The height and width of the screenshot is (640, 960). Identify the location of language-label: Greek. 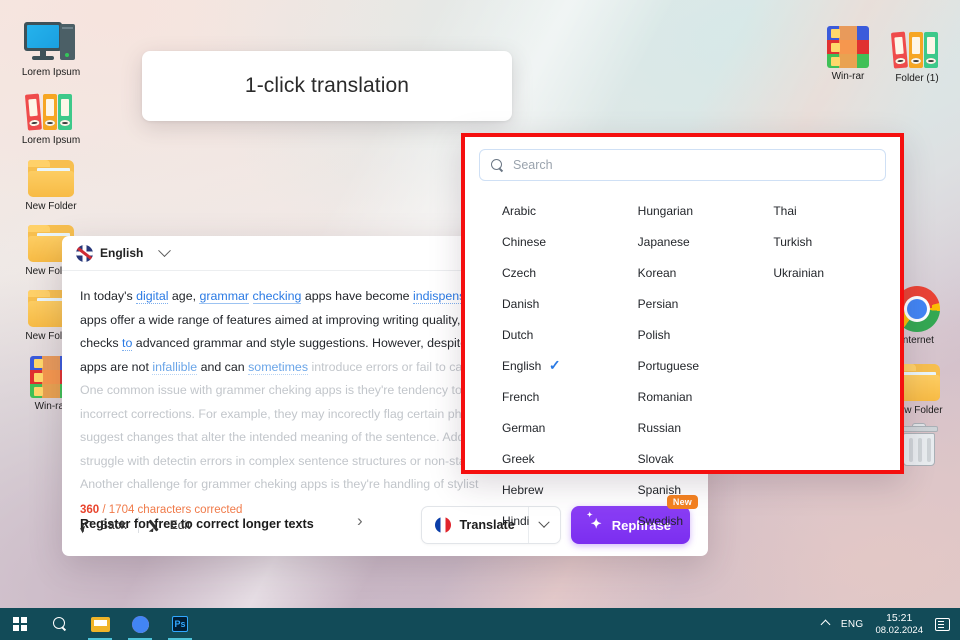
(518, 458).